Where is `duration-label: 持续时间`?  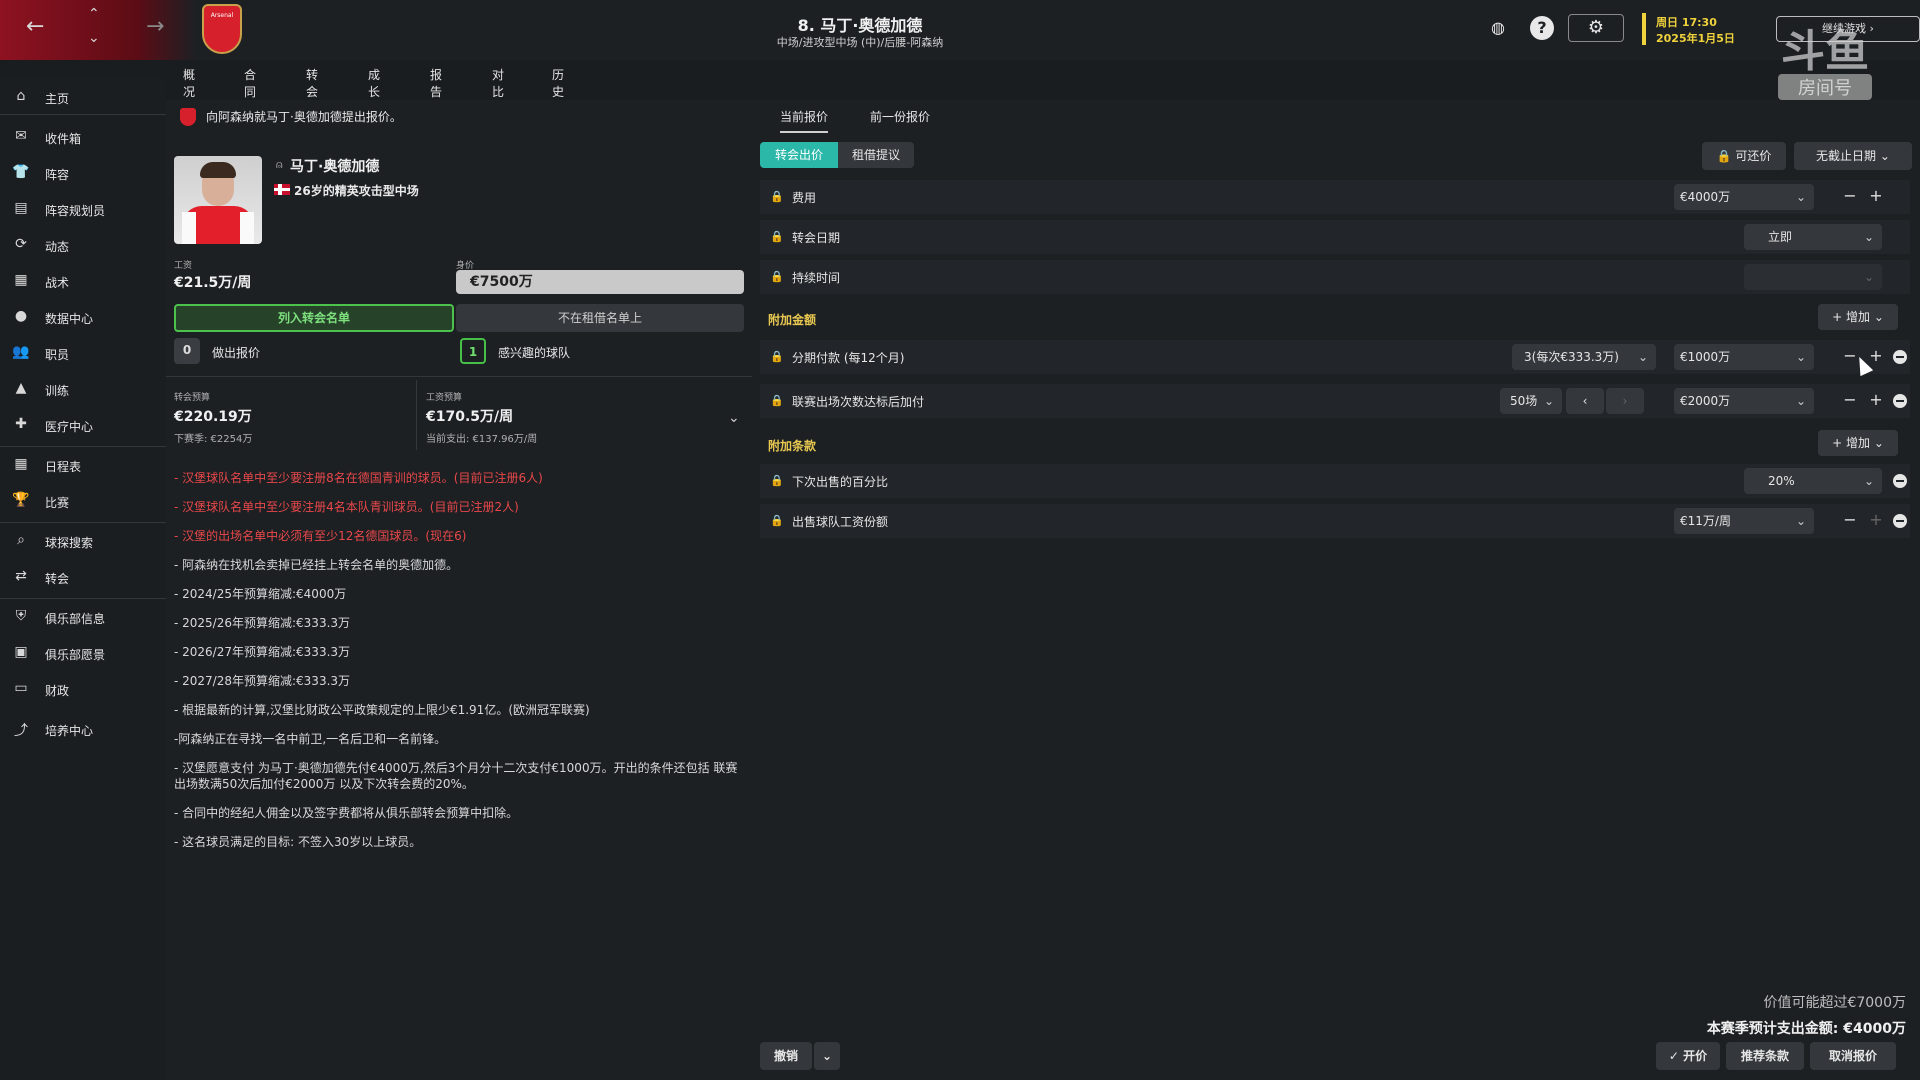
duration-label: 持续时间 is located at coordinates (816, 278).